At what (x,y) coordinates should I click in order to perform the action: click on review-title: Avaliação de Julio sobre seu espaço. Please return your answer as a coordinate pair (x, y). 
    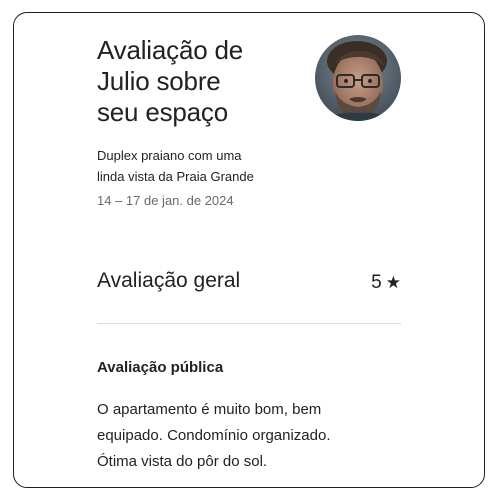
    Looking at the image, I should click on (170, 81).